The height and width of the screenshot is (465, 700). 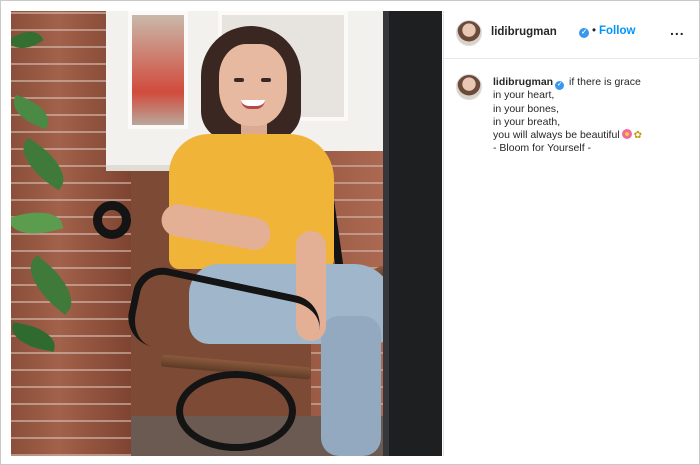 I want to click on plant-leaves, so click(x=47, y=207).